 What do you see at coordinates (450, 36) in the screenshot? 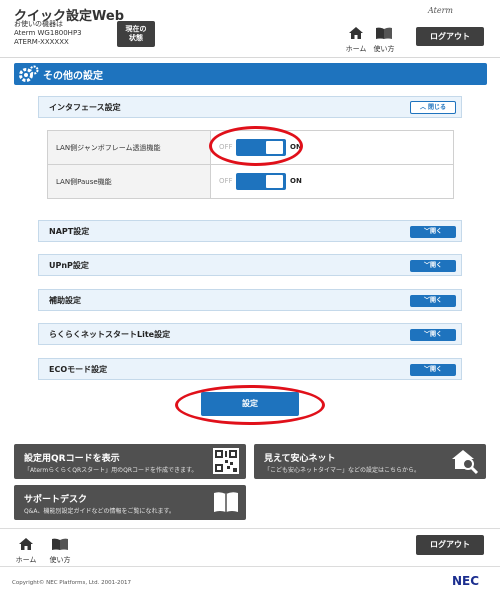
I see `header-logout-button: ログアウト` at bounding box center [450, 36].